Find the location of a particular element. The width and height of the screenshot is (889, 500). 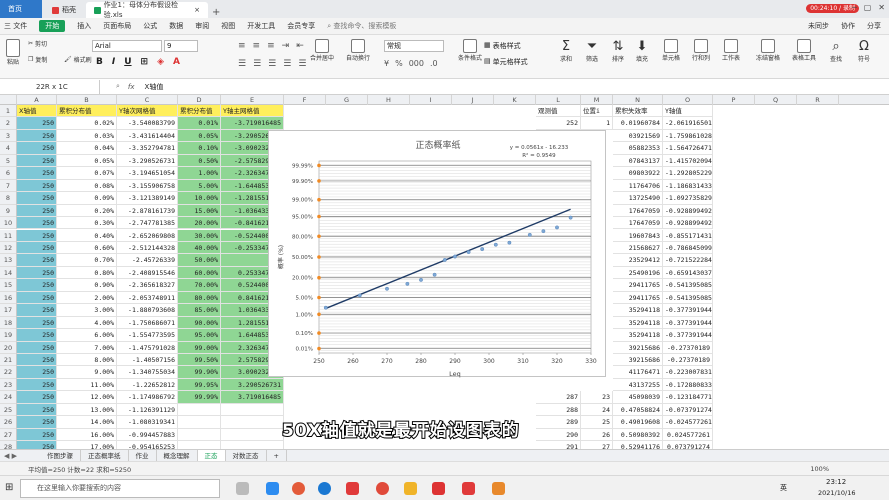

cell-o: -0.223007831 is located at coordinates (688, 372).